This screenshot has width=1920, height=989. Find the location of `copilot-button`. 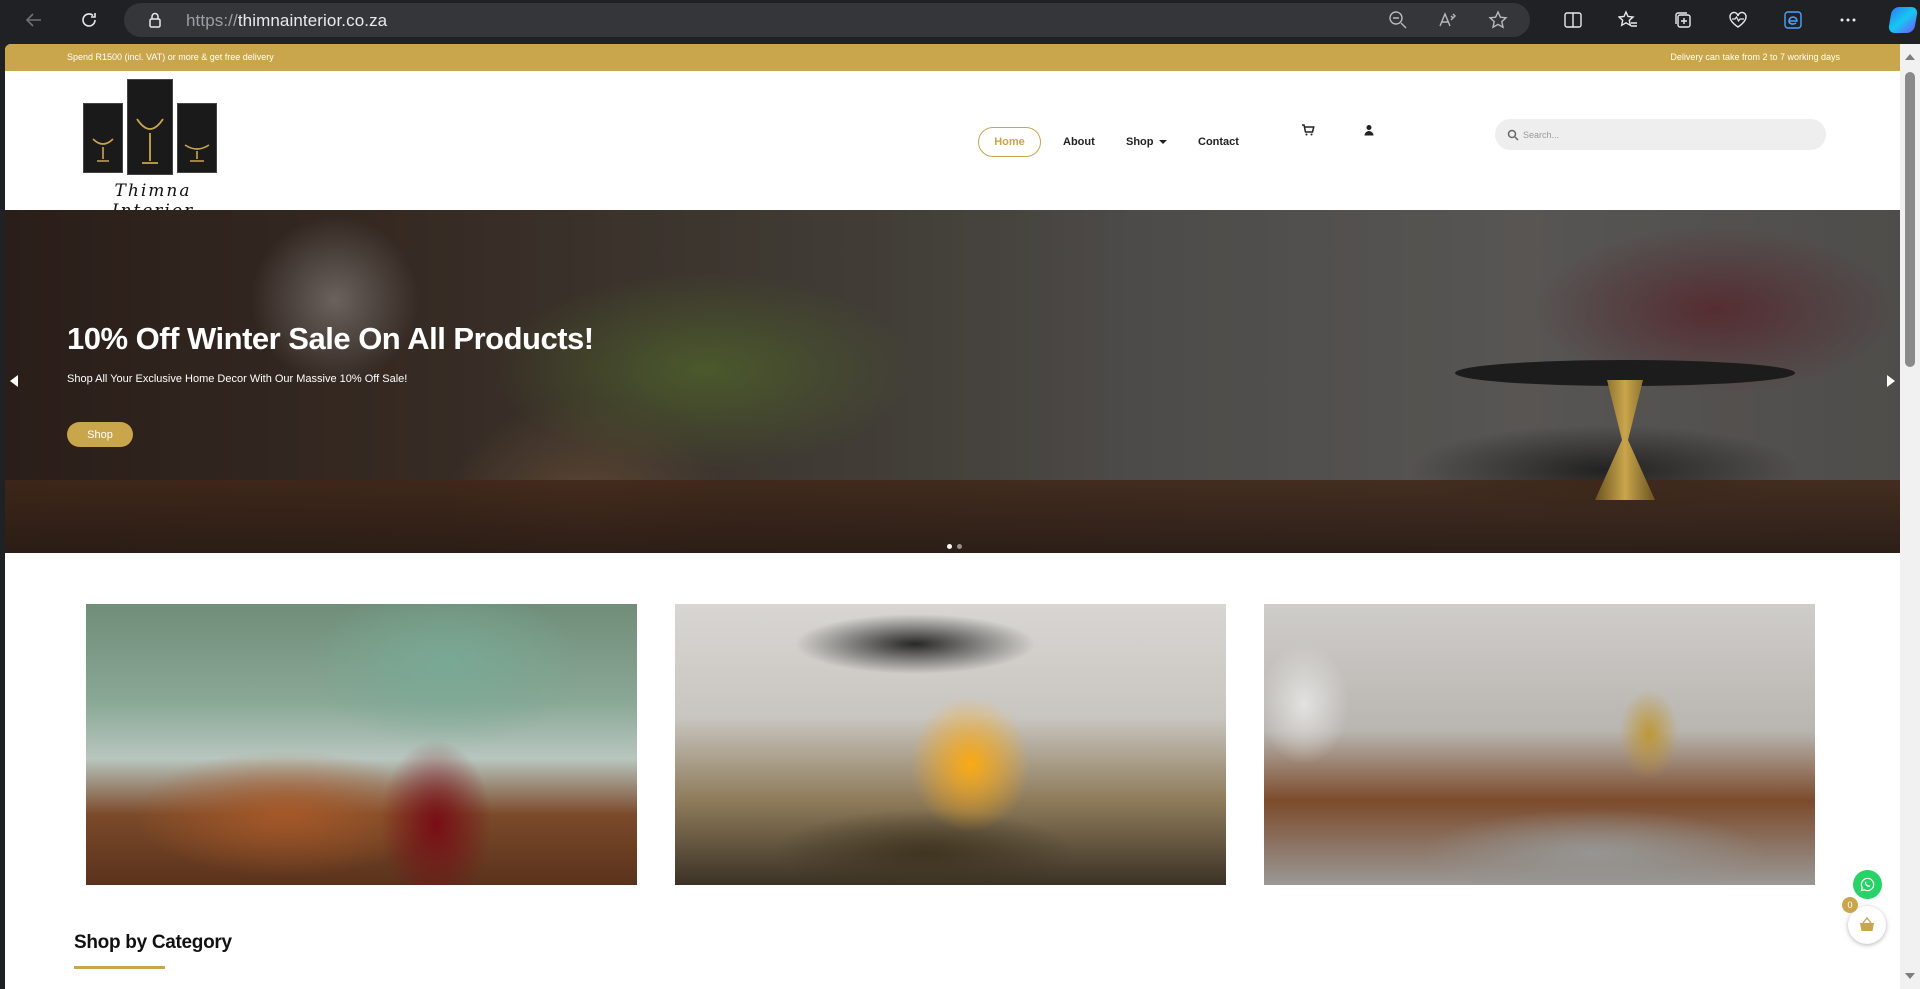

copilot-button is located at coordinates (1897, 20).